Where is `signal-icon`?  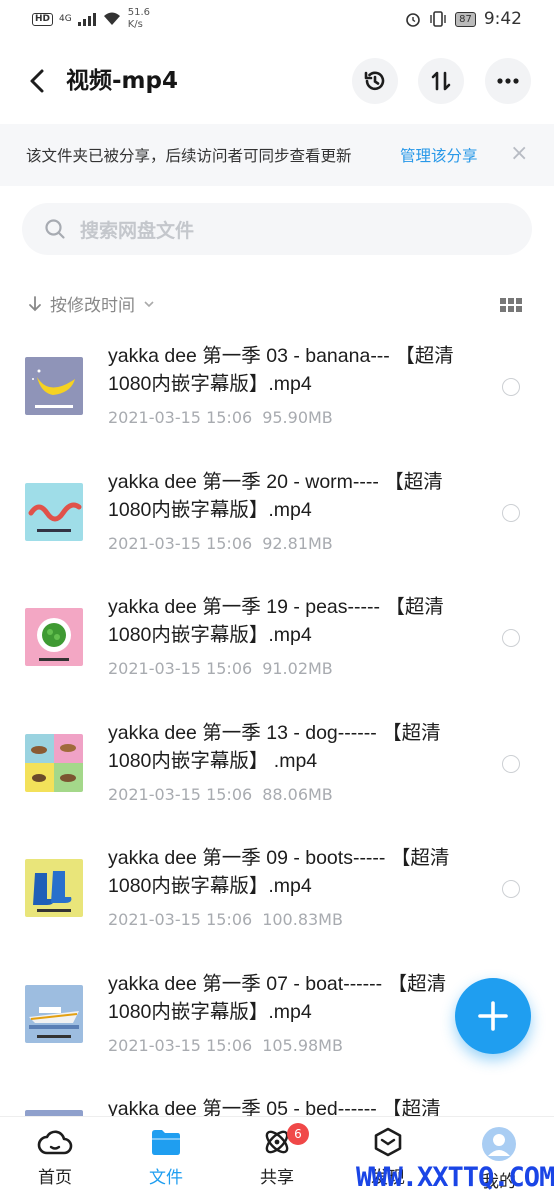
signal-icon is located at coordinates (86, 19).